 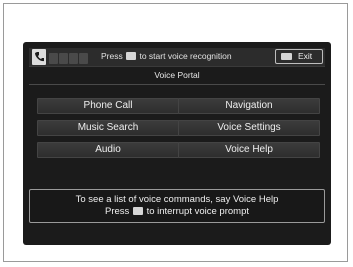 What do you see at coordinates (108, 150) in the screenshot?
I see `audio-button: Audio` at bounding box center [108, 150].